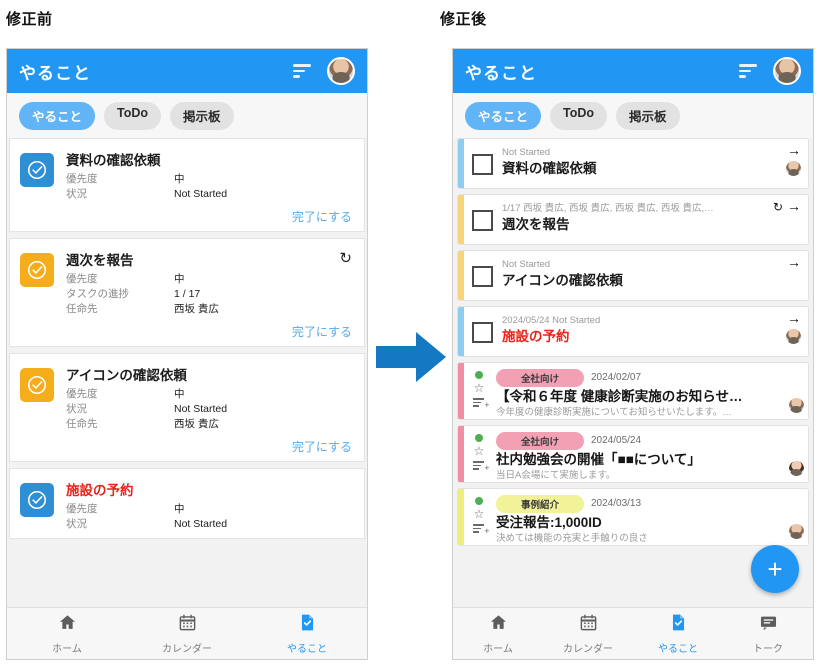 The width and height of the screenshot is (820, 667). What do you see at coordinates (209, 279) in the screenshot?
I see `task-field-row: 優先度 中` at bounding box center [209, 279].